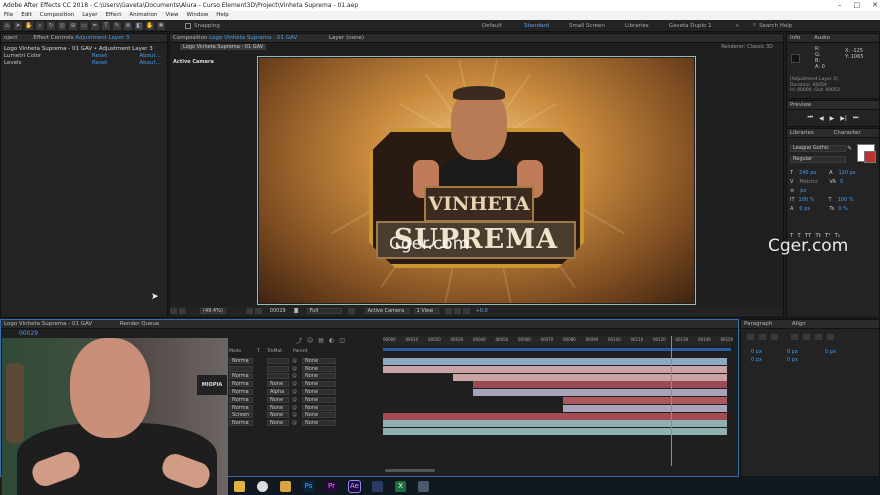 The height and width of the screenshot is (495, 880). I want to click on menu-composition: Composition, so click(57, 15).